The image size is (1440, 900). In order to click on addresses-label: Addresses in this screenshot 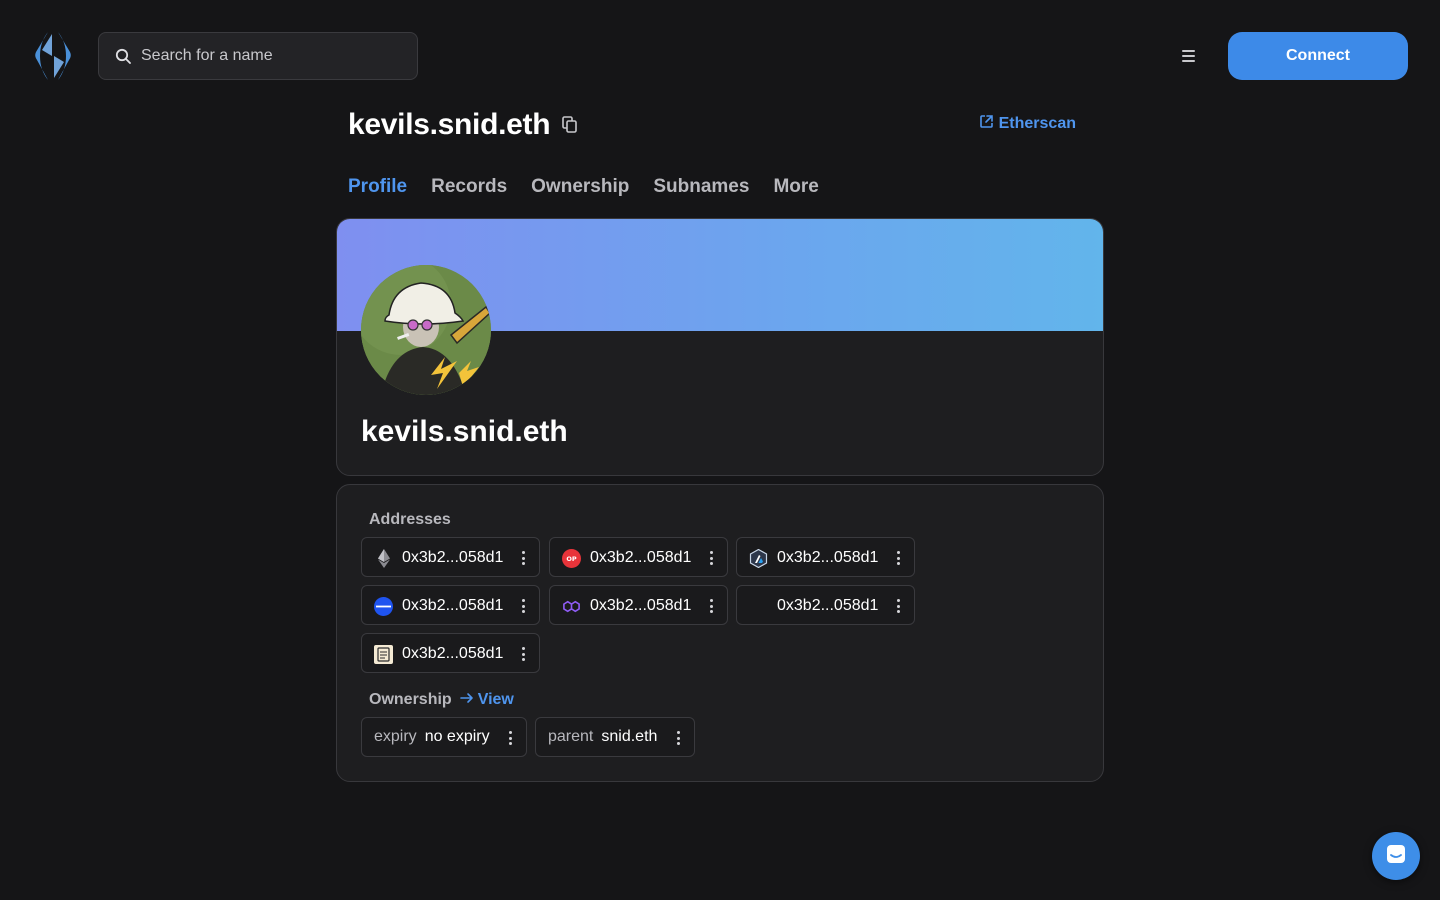, I will do `click(410, 519)`.